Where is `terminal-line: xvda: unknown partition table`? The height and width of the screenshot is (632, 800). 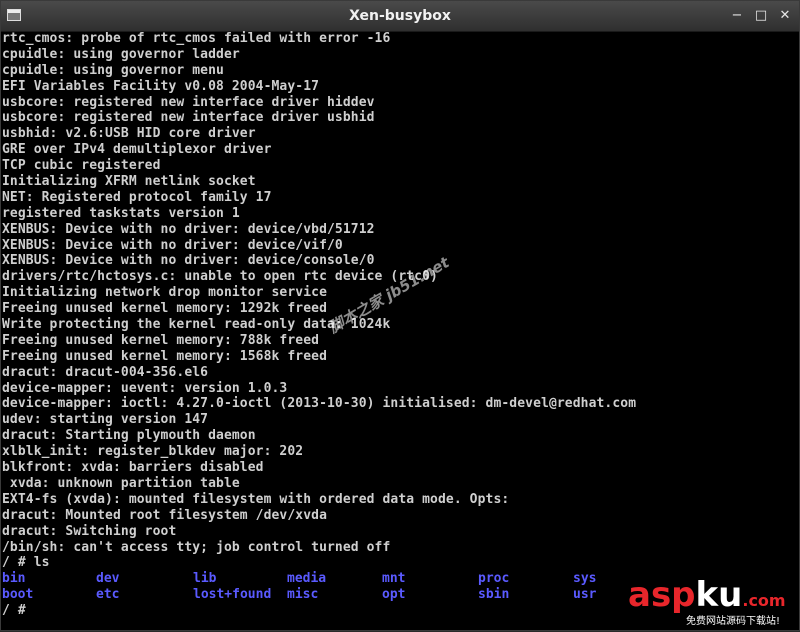 terminal-line: xvda: unknown partition table is located at coordinates (121, 483).